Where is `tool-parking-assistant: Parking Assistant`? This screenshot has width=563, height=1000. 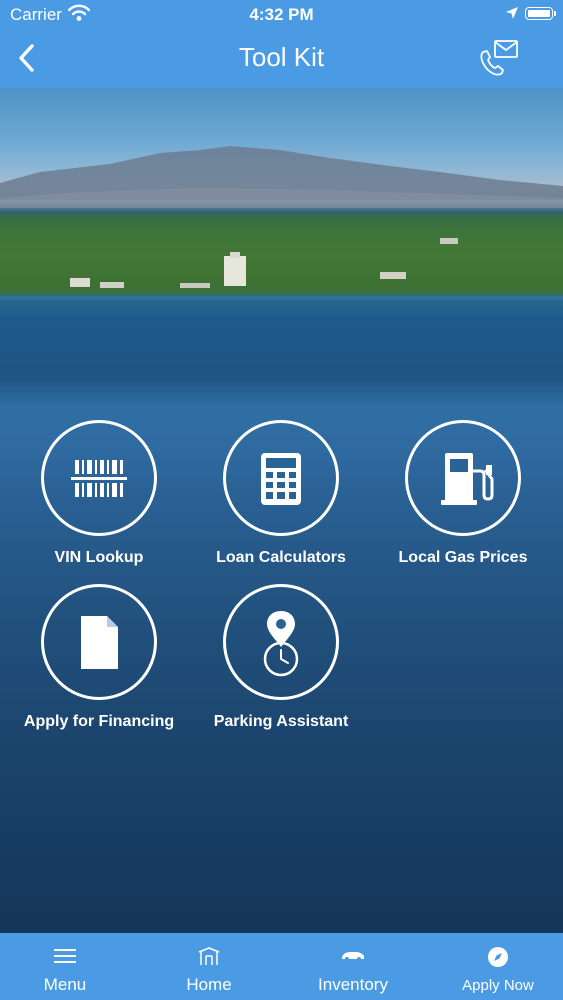 tool-parking-assistant: Parking Assistant is located at coordinates (281, 657).